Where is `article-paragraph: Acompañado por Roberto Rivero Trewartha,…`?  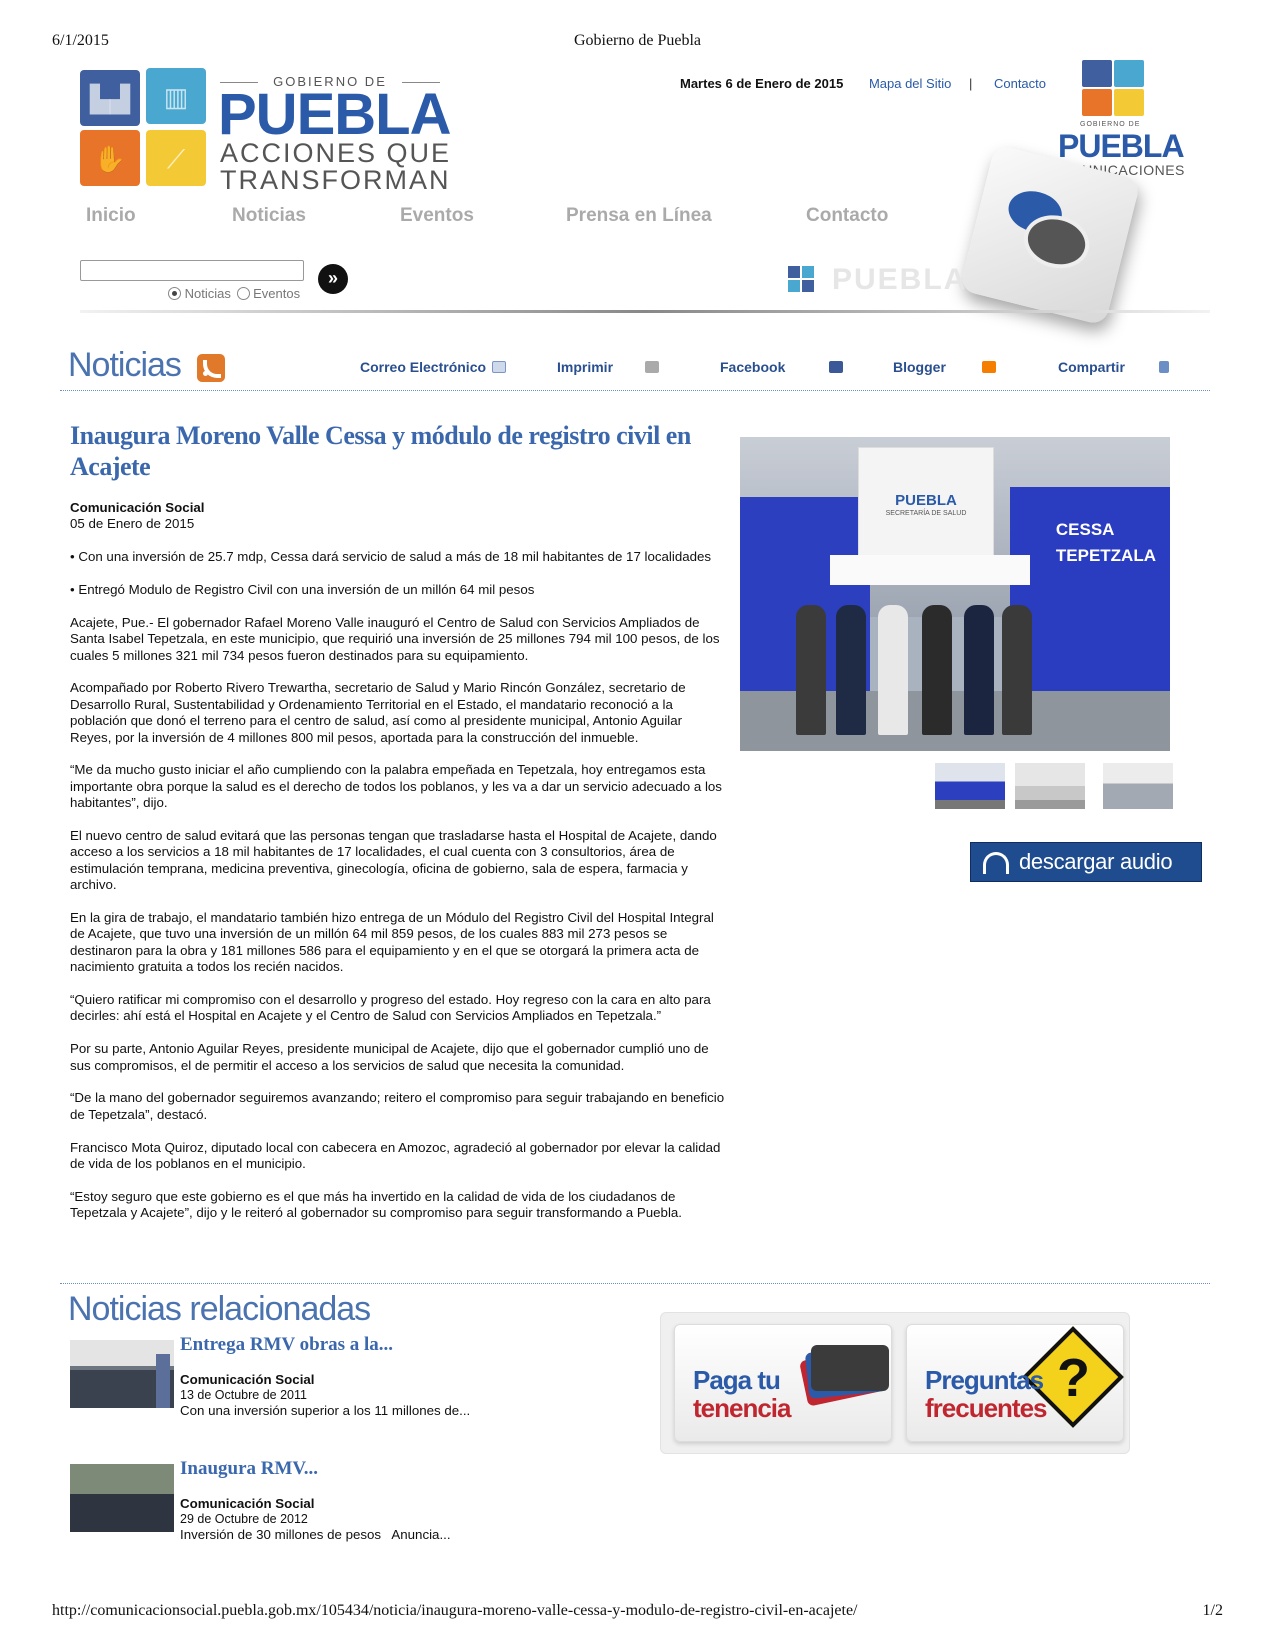
article-paragraph: Acompañado por Roberto Rivero Trewartha,… is located at coordinates (378, 712).